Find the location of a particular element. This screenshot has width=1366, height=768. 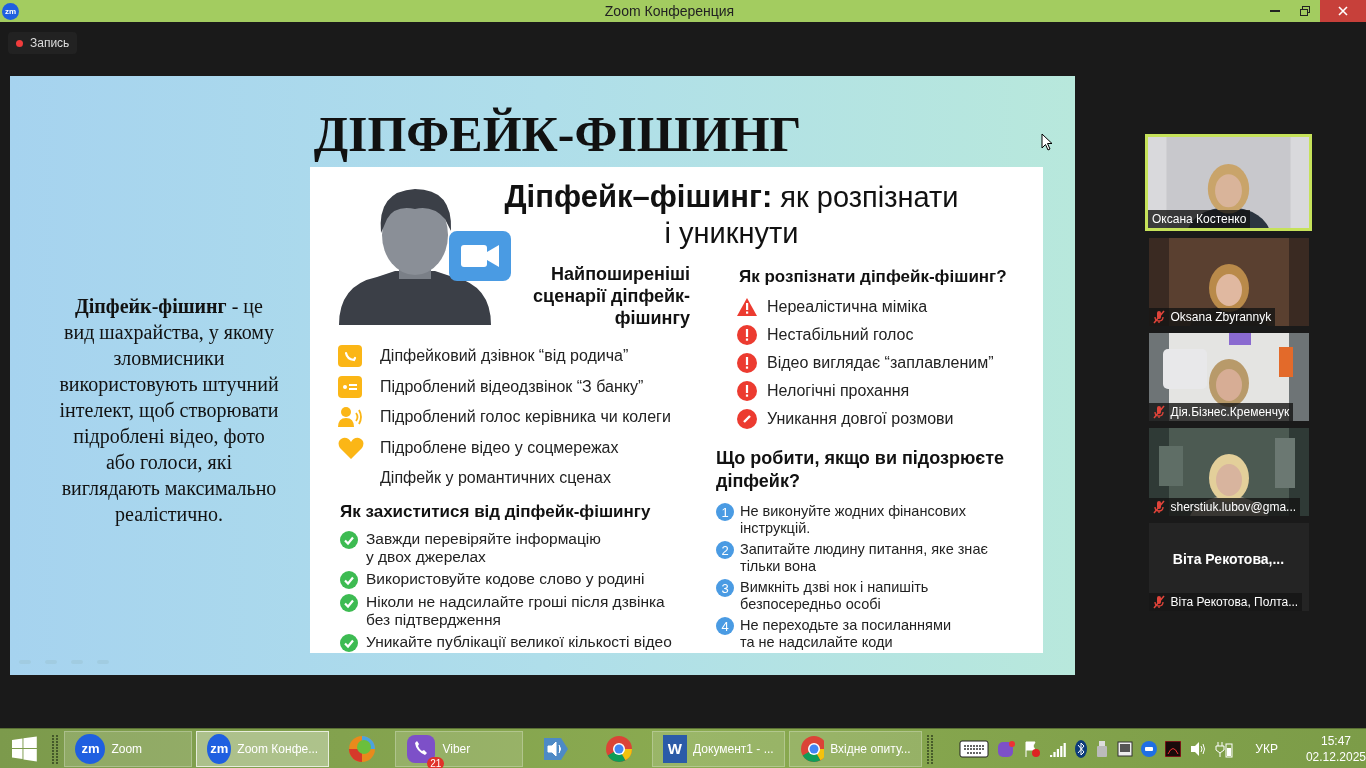

windows-start-icon is located at coordinates (24, 748).